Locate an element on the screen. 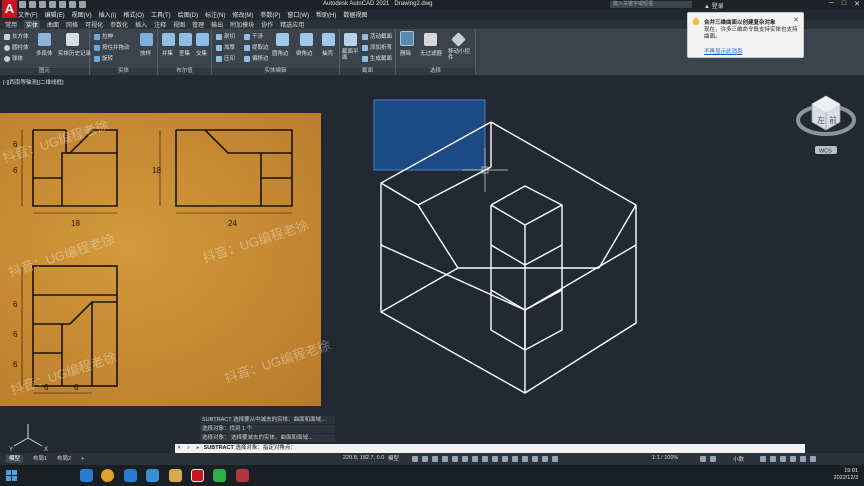  intersect-icon is located at coordinates (202, 39).